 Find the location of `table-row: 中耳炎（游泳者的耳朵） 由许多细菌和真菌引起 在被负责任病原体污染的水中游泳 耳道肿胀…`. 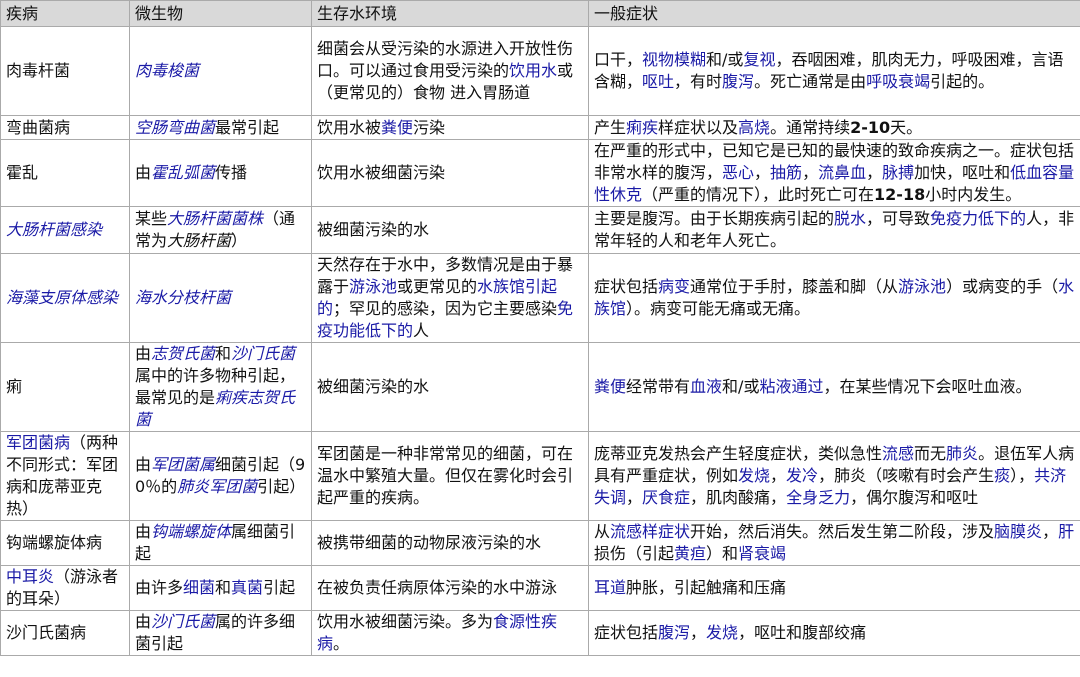

table-row: 中耳炎（游泳者的耳朵） 由许多细菌和真菌引起 在被负责任病原体污染的水中游泳 耳道肿胀… is located at coordinates (540, 588).